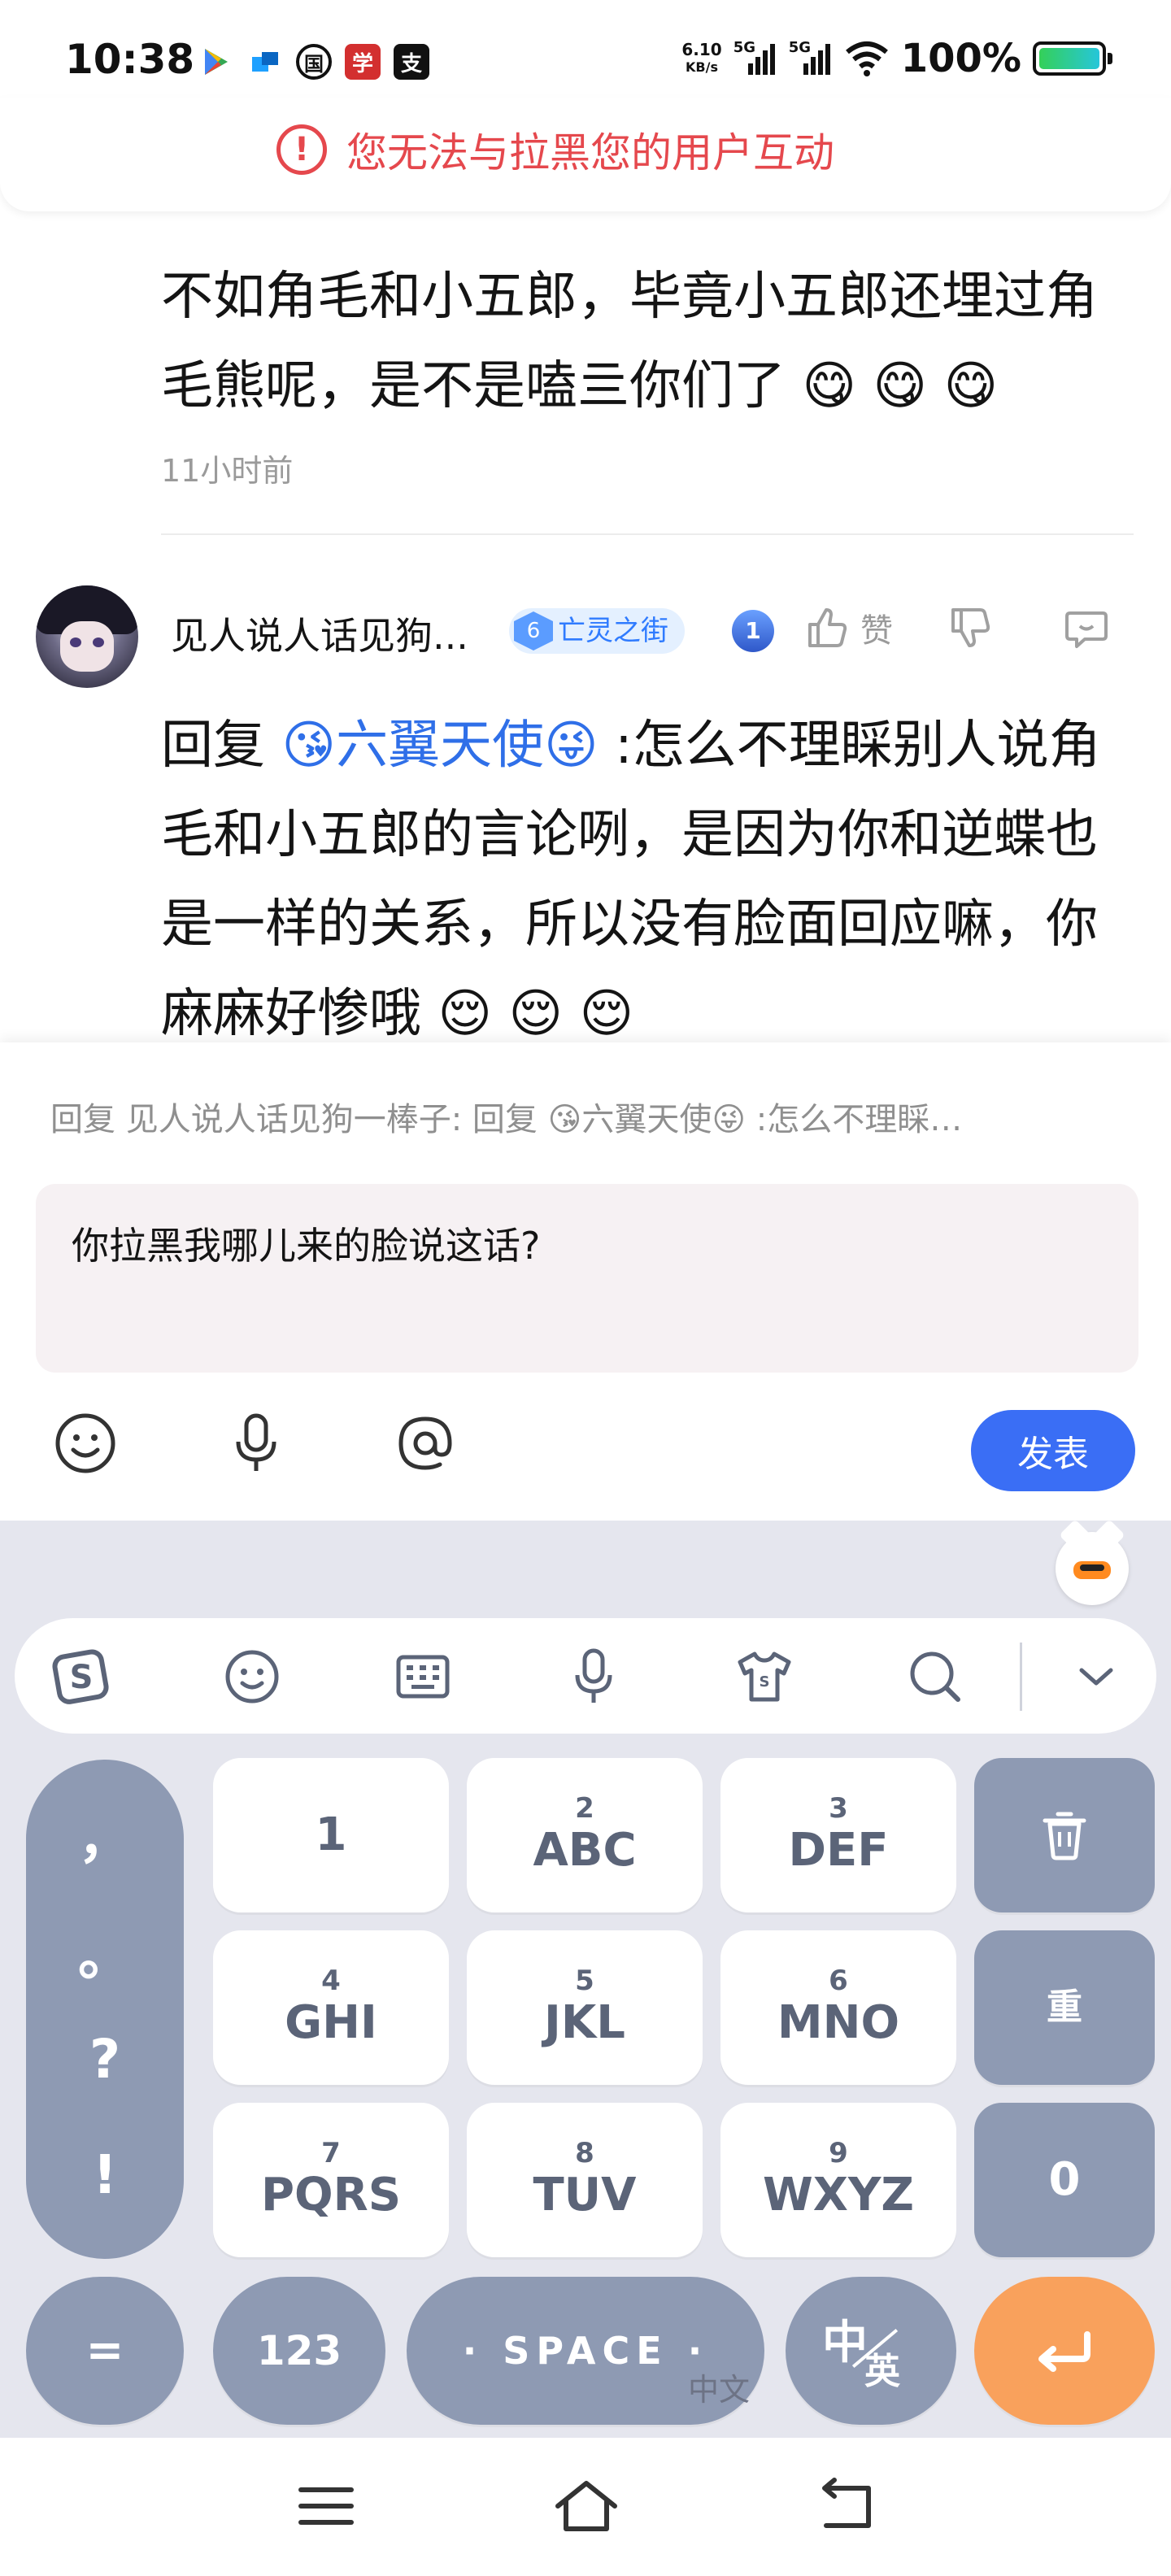  I want to click on avatar, so click(87, 637).